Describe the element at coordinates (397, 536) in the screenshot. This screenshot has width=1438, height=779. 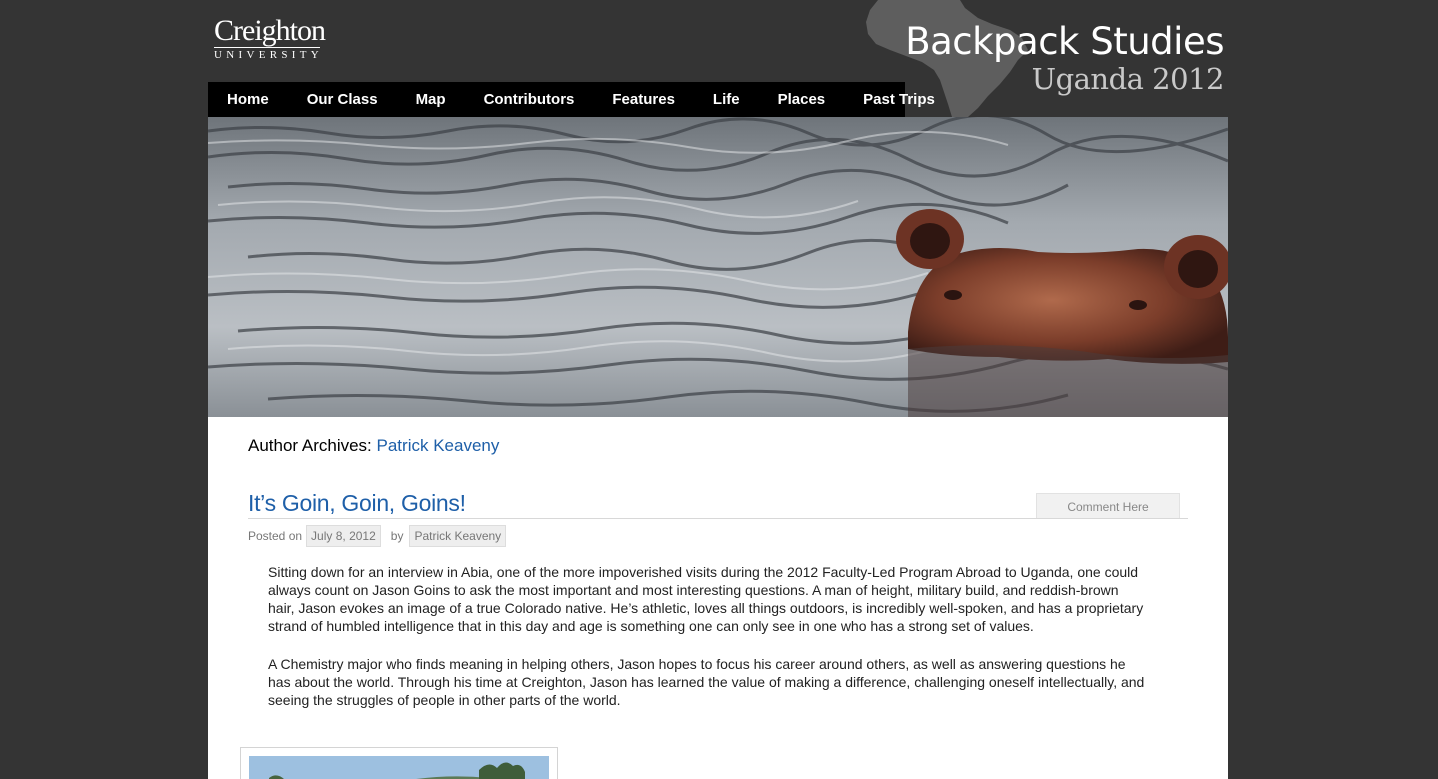
I see `by-label: by` at that location.